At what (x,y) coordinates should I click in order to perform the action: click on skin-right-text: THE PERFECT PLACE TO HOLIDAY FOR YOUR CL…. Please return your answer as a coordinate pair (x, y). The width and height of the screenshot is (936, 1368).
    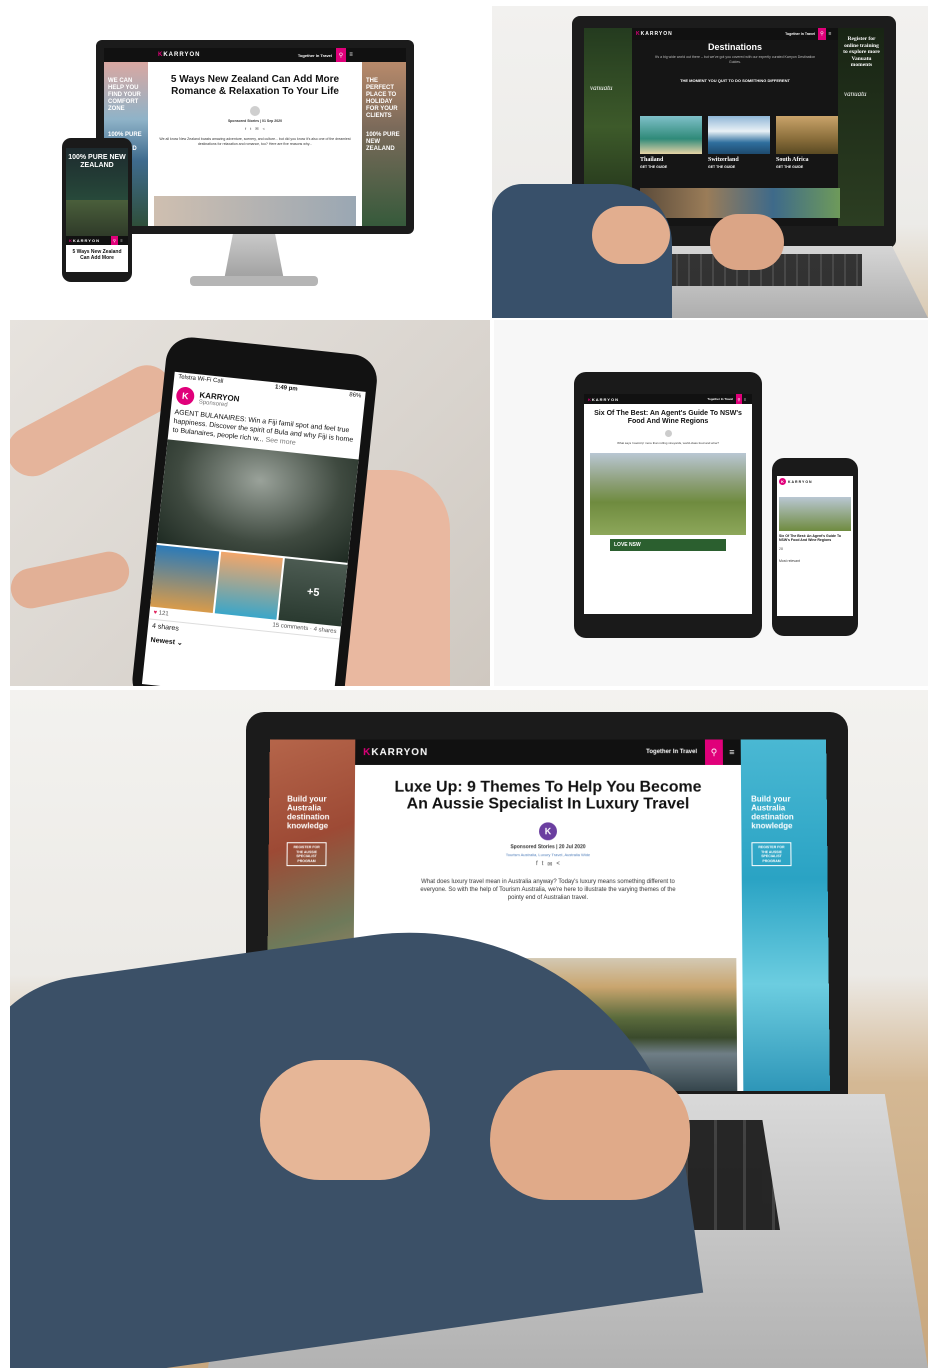
    Looking at the image, I should click on (382, 98).